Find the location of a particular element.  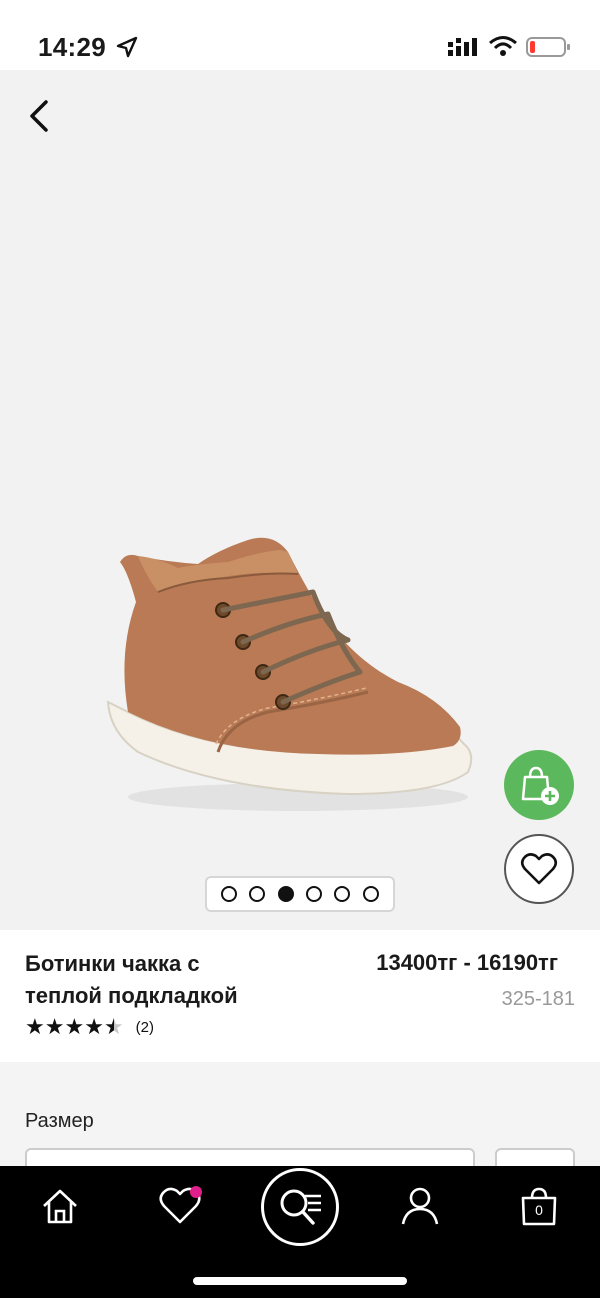

back-arrow-icon is located at coordinates (40, 116).